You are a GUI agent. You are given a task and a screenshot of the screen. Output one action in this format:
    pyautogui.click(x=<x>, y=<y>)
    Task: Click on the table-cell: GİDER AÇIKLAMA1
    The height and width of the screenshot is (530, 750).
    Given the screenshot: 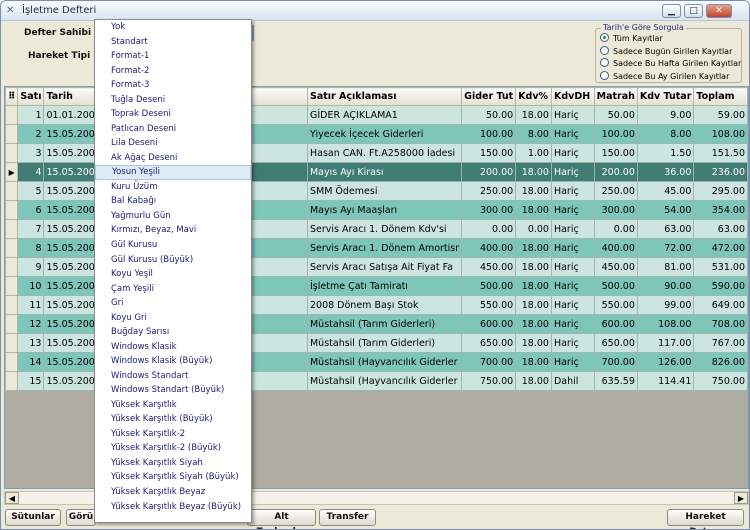 What is the action you would take?
    pyautogui.click(x=384, y=115)
    